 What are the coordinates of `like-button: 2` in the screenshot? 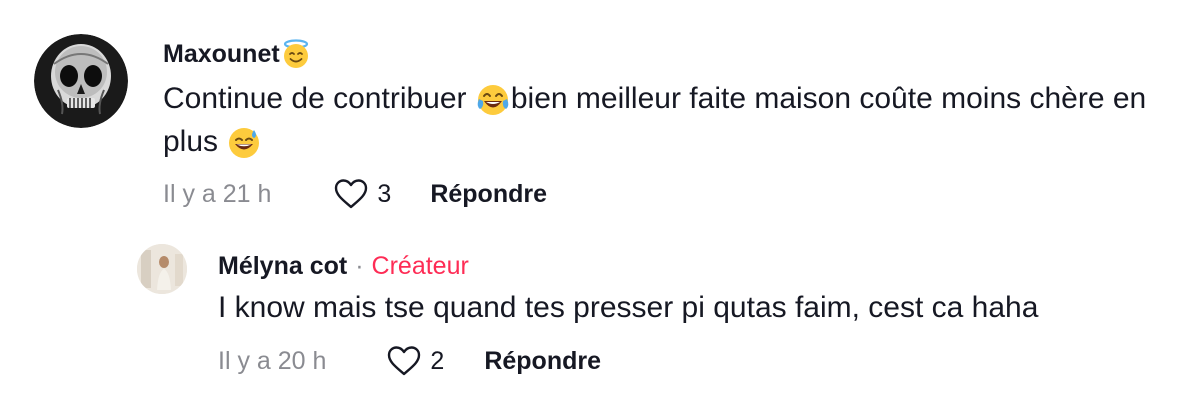 It's located at (415, 361).